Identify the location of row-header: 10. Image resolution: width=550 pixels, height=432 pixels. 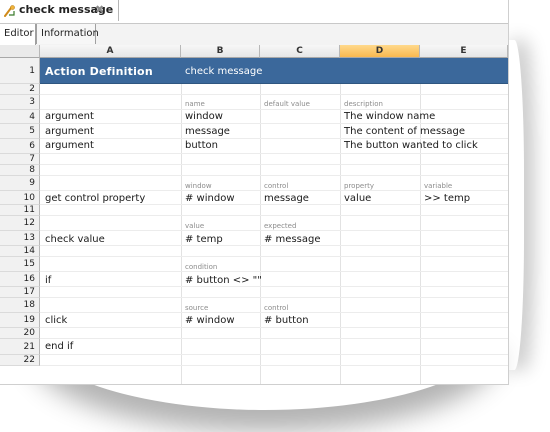
(20, 198).